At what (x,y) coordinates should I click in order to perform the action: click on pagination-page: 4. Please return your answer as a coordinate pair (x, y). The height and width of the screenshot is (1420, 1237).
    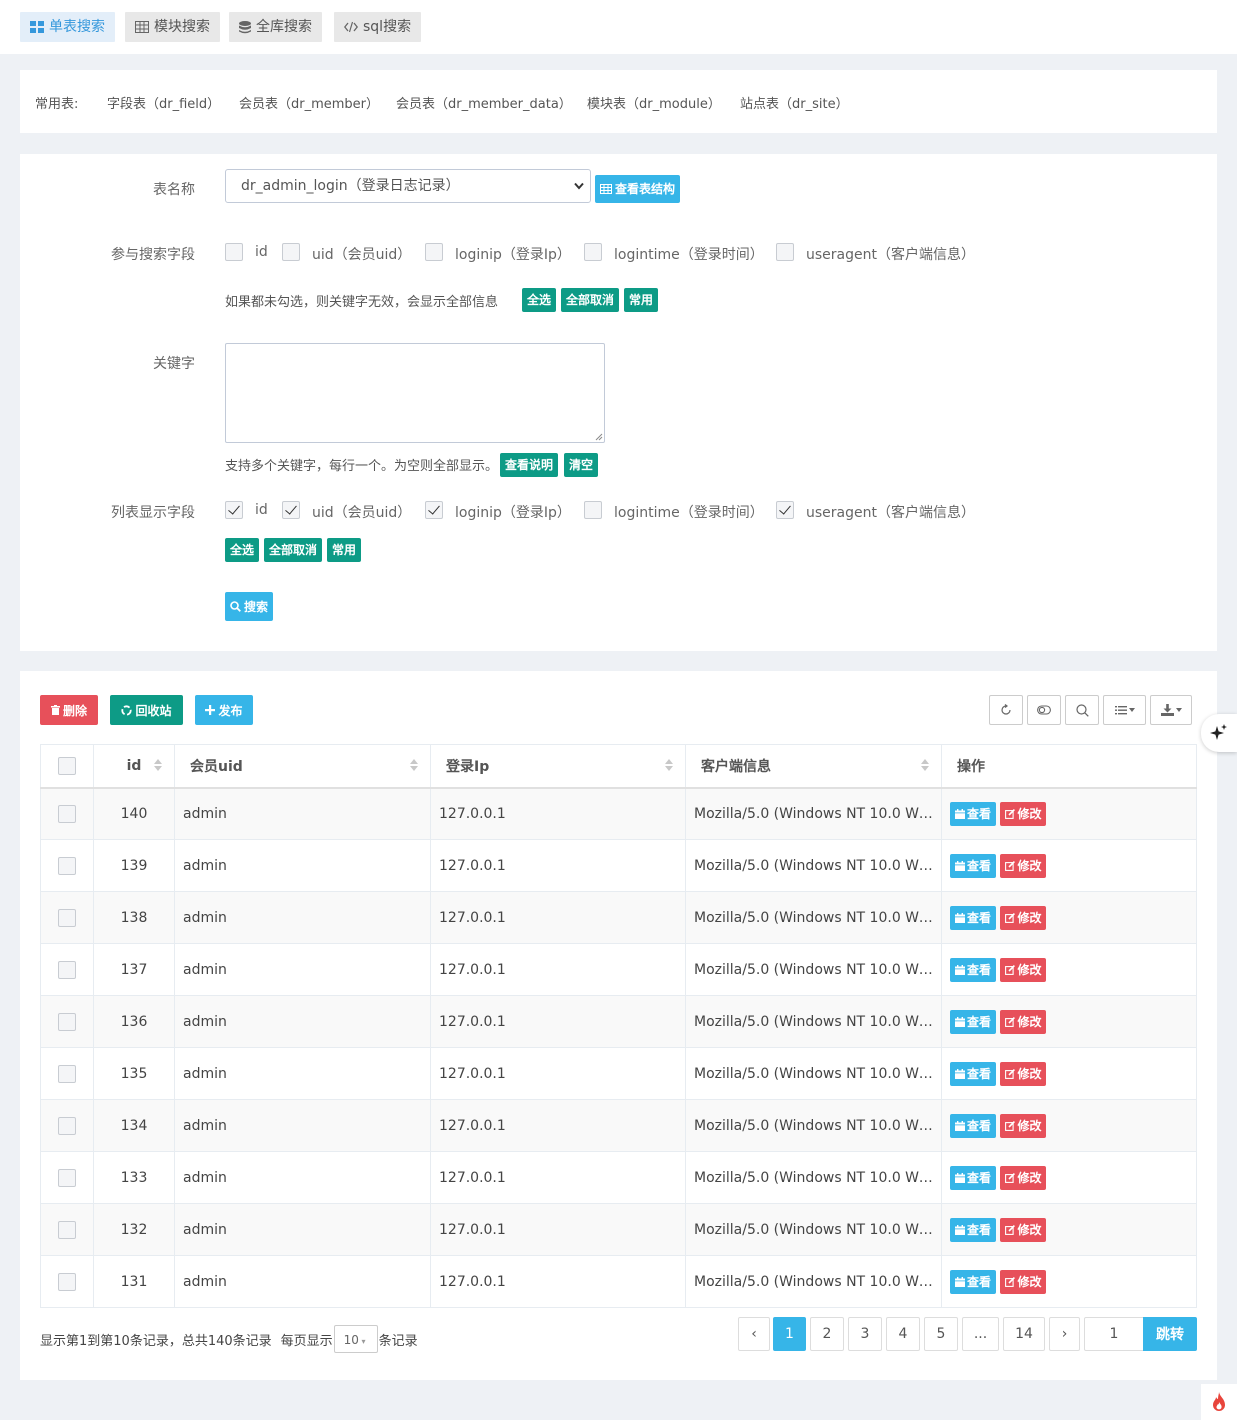
    Looking at the image, I should click on (903, 1334).